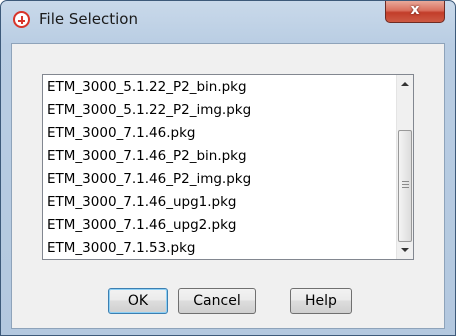 The image size is (456, 336). Describe the element at coordinates (215, 248) in the screenshot. I see `file-list-item: ETM_3000_7.1.53.pkg` at that location.